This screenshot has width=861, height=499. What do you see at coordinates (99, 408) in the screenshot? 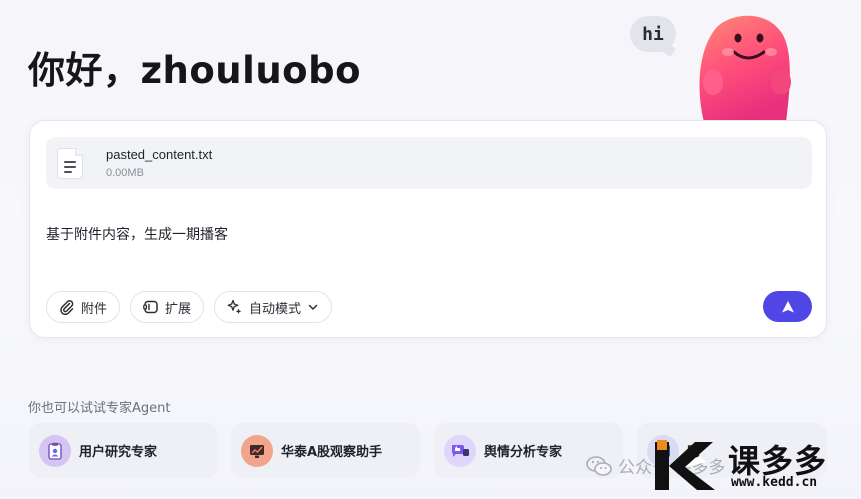
I see `agent-section-heading: 你也可以试试专家Agent` at bounding box center [99, 408].